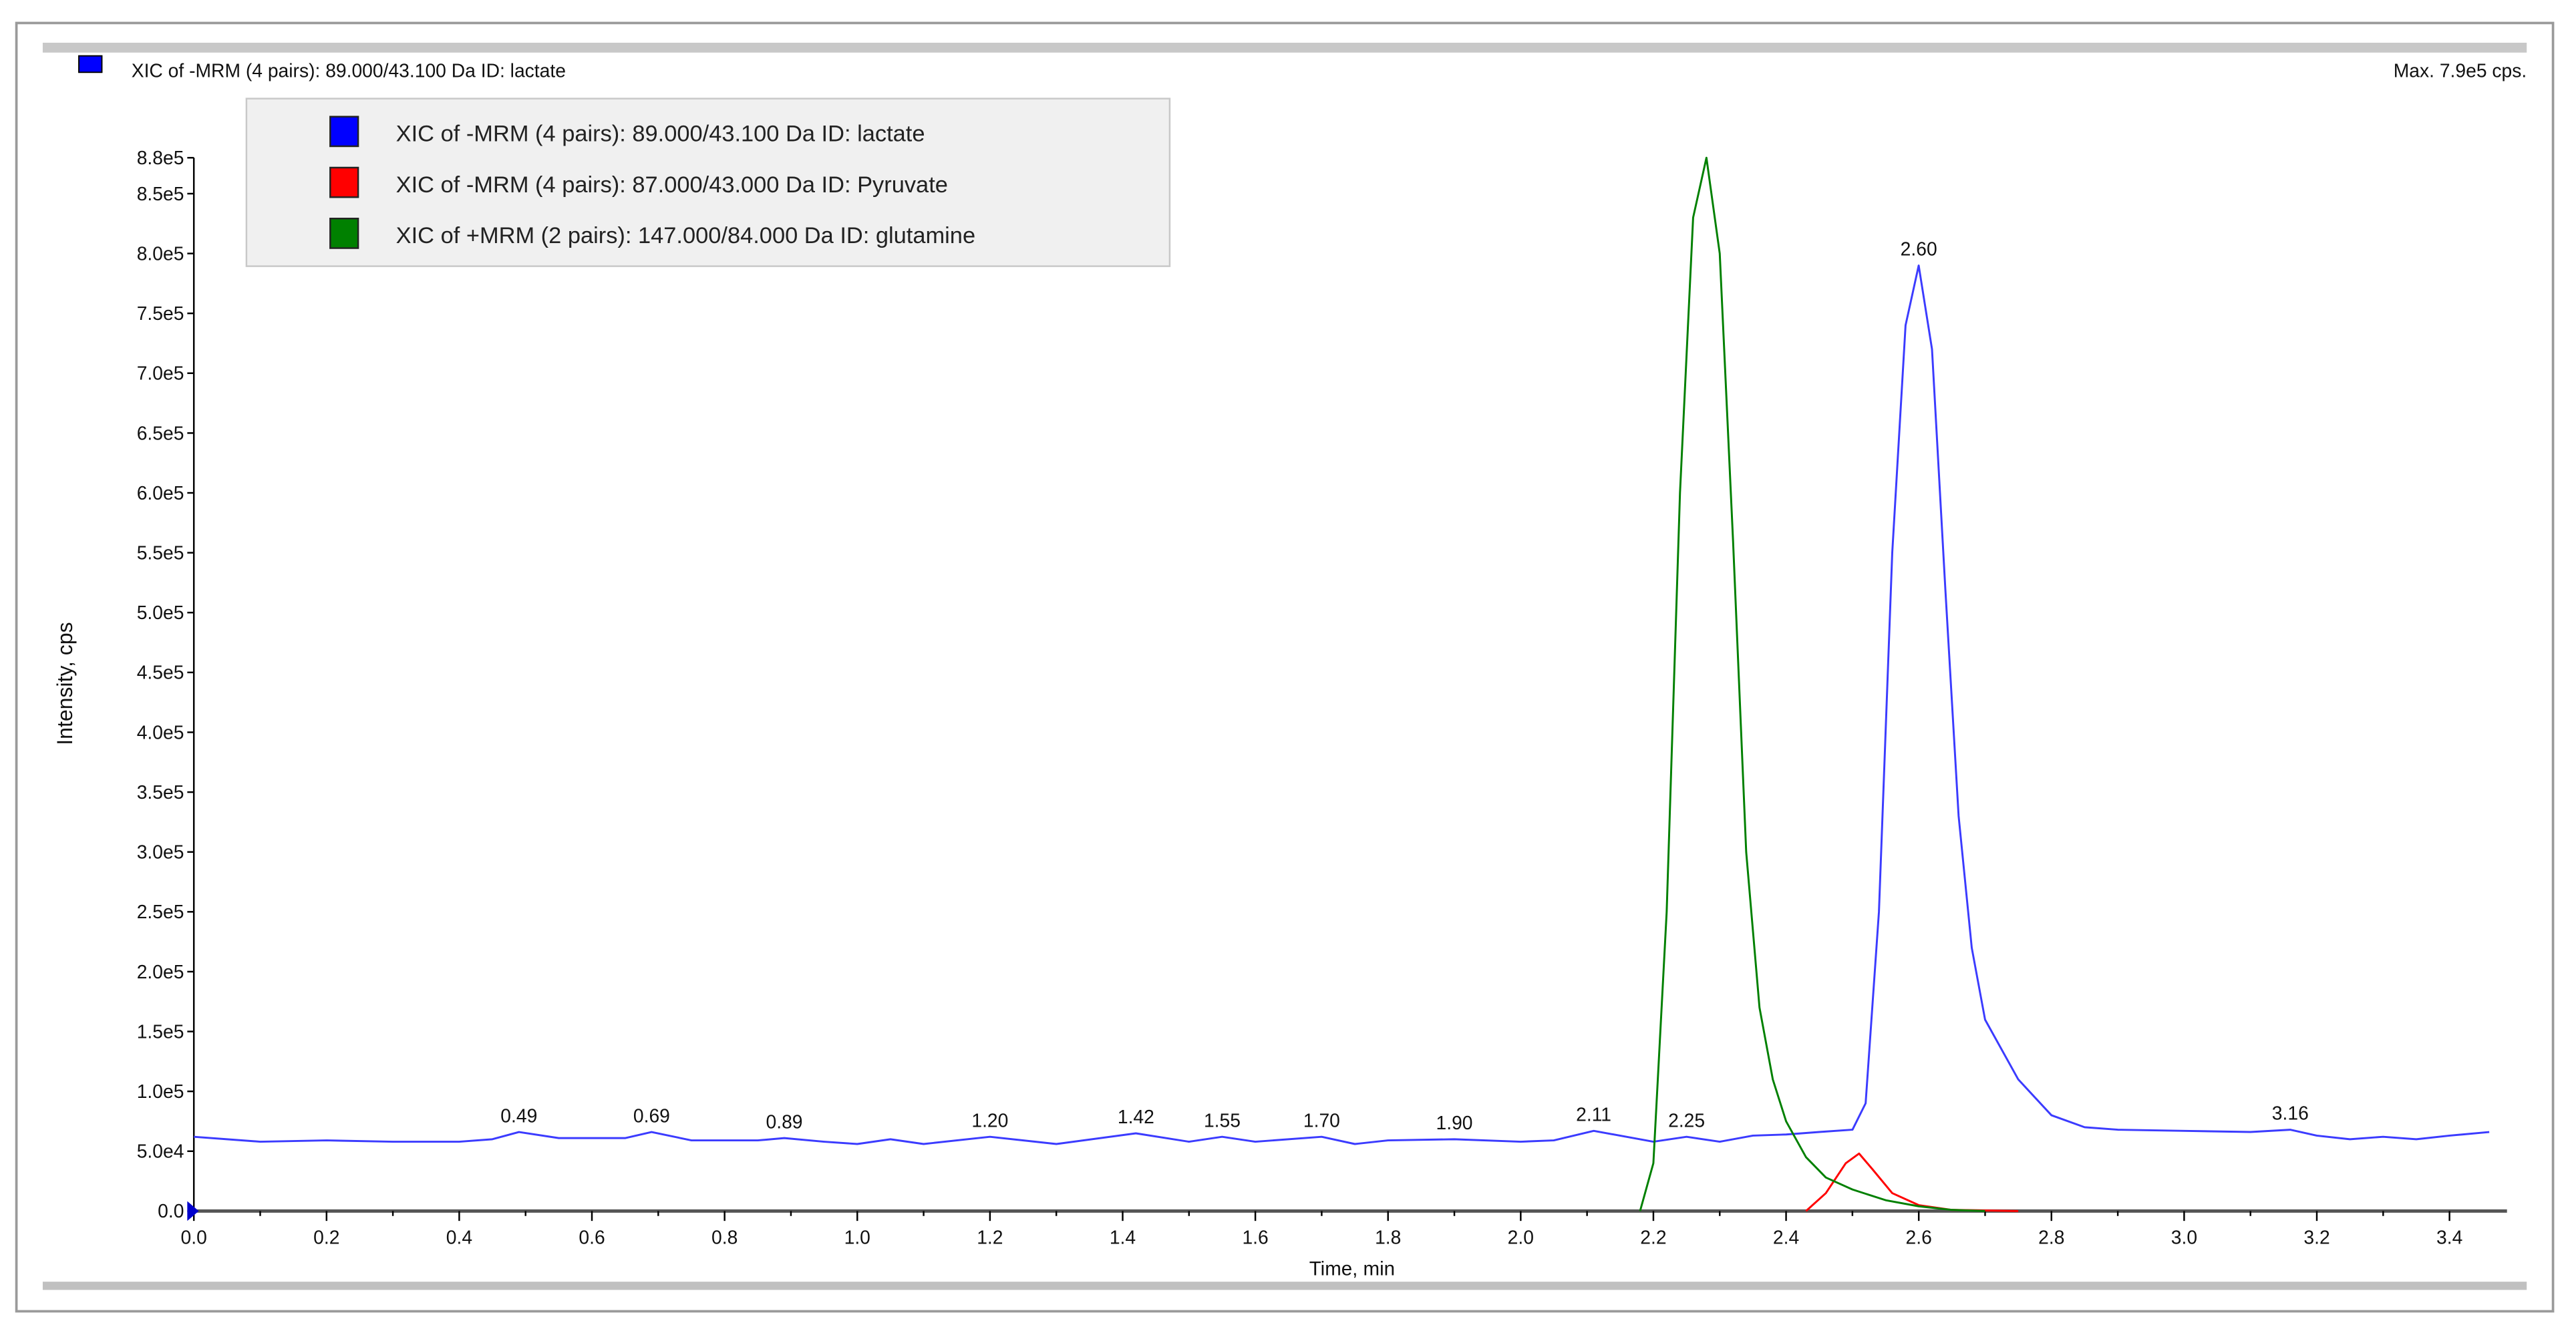 The width and height of the screenshot is (2576, 1331). Describe the element at coordinates (326, 1237) in the screenshot. I see `x-tick-label: 0.2` at that location.